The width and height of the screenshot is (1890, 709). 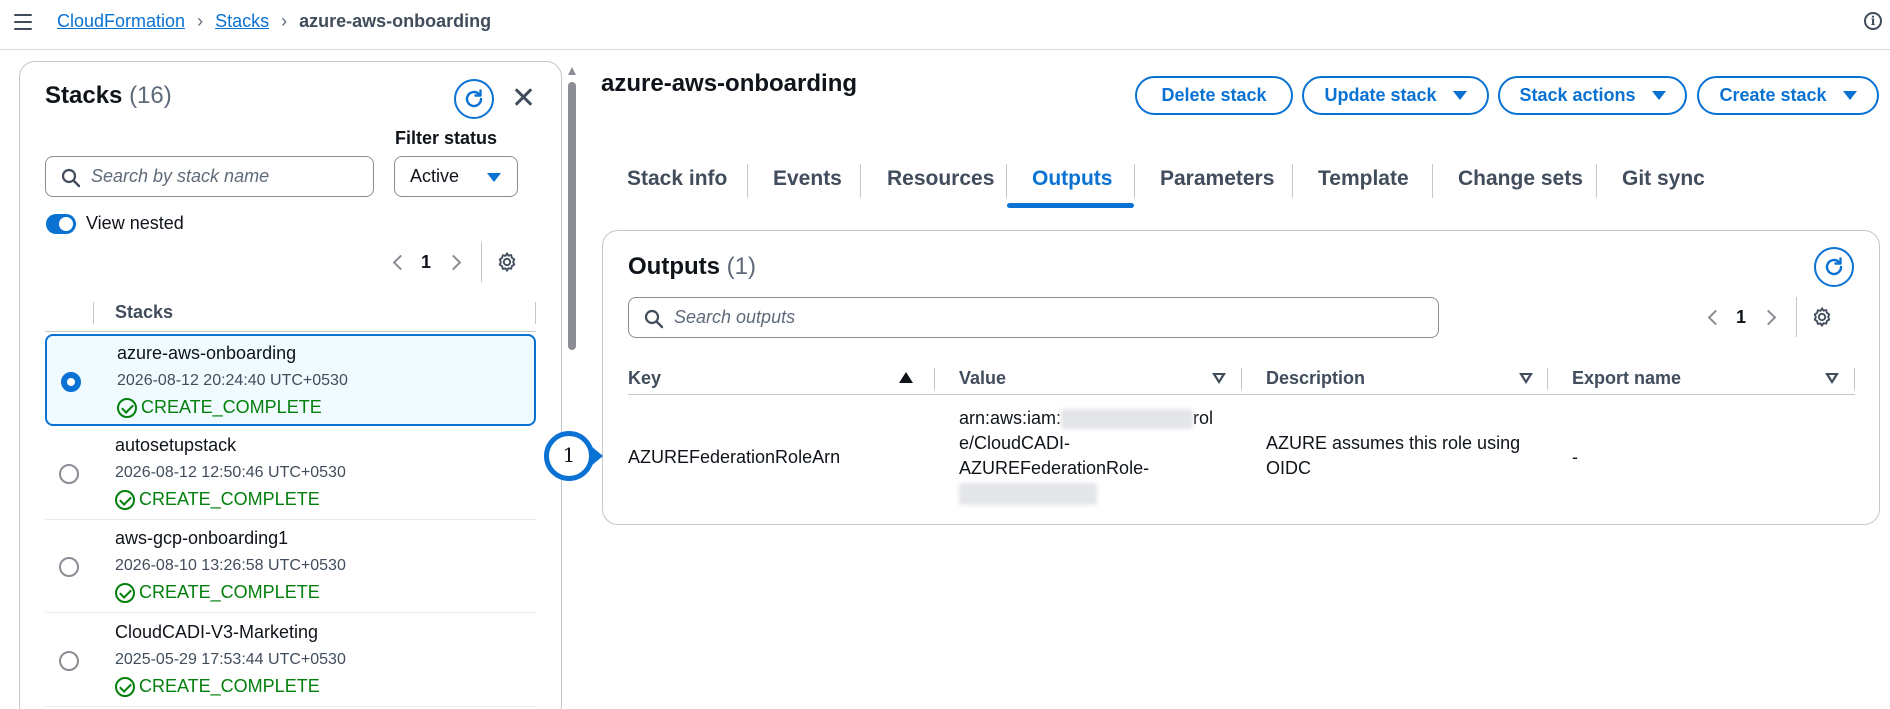 What do you see at coordinates (572, 216) in the screenshot?
I see `scrollbar-thumb` at bounding box center [572, 216].